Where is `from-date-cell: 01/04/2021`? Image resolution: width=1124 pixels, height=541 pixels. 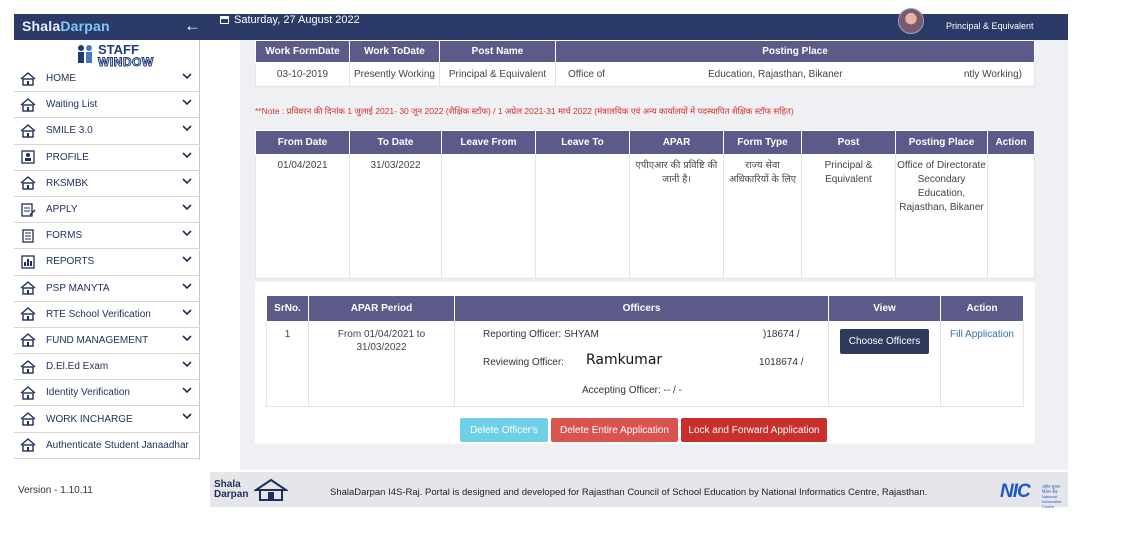 from-date-cell: 01/04/2021 is located at coordinates (302, 216).